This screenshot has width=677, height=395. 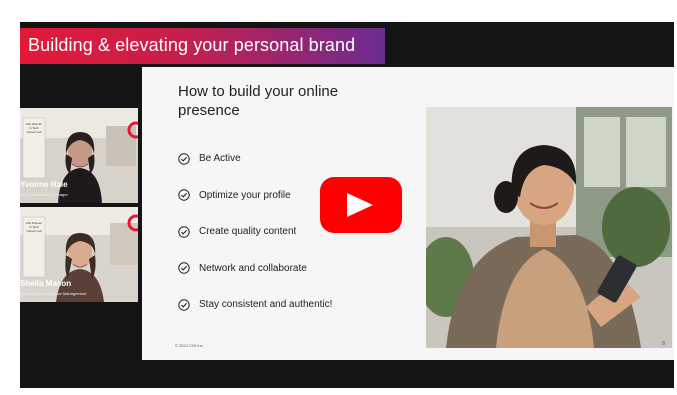 What do you see at coordinates (53, 293) in the screenshot?
I see `participant-role: Vice President, Alliance Management` at bounding box center [53, 293].